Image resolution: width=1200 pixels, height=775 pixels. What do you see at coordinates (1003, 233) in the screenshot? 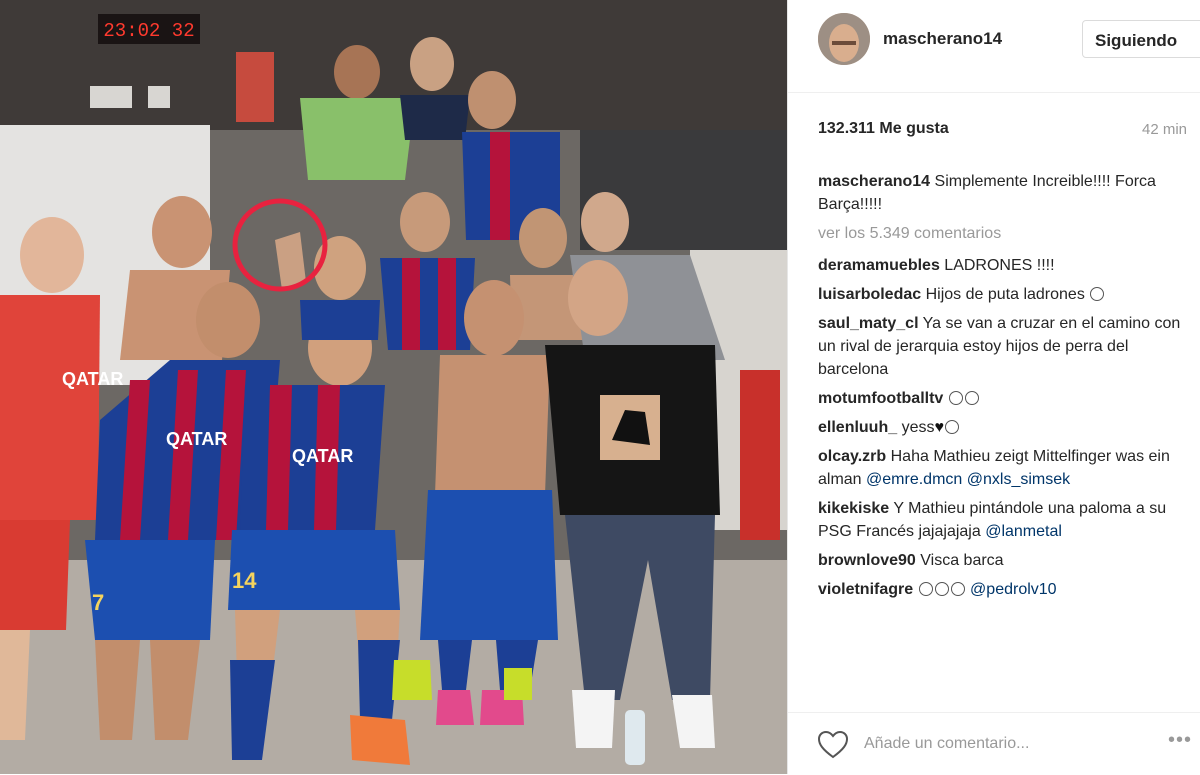
I see `view-all-comments-link: ver los 5.349 comentarios` at bounding box center [1003, 233].